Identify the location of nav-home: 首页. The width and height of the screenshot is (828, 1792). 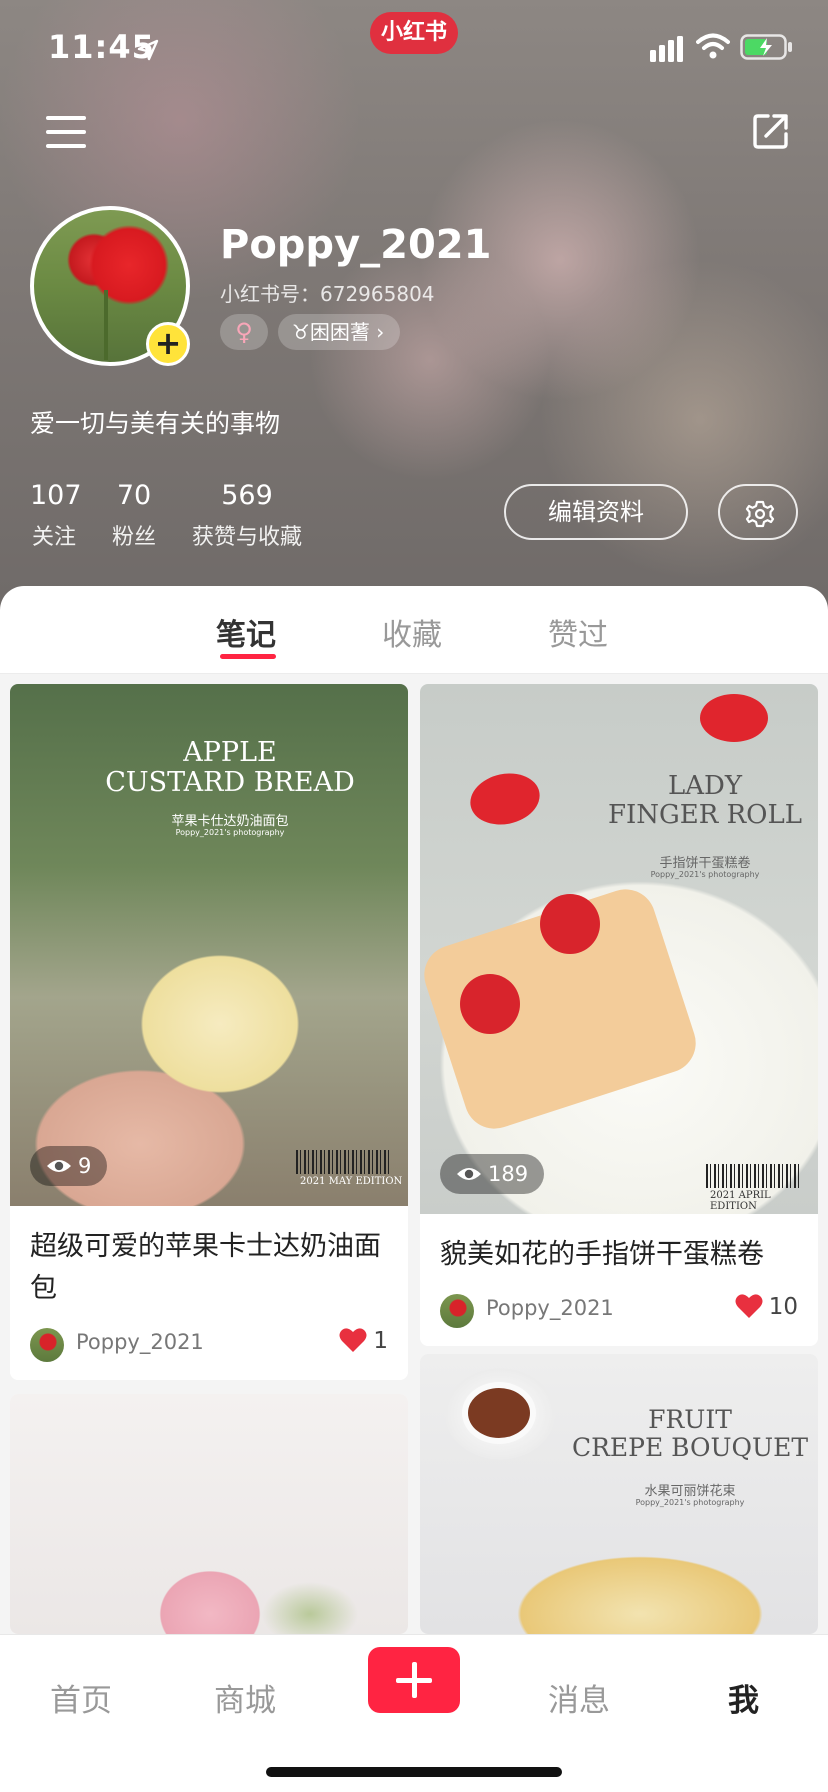
(81, 1697).